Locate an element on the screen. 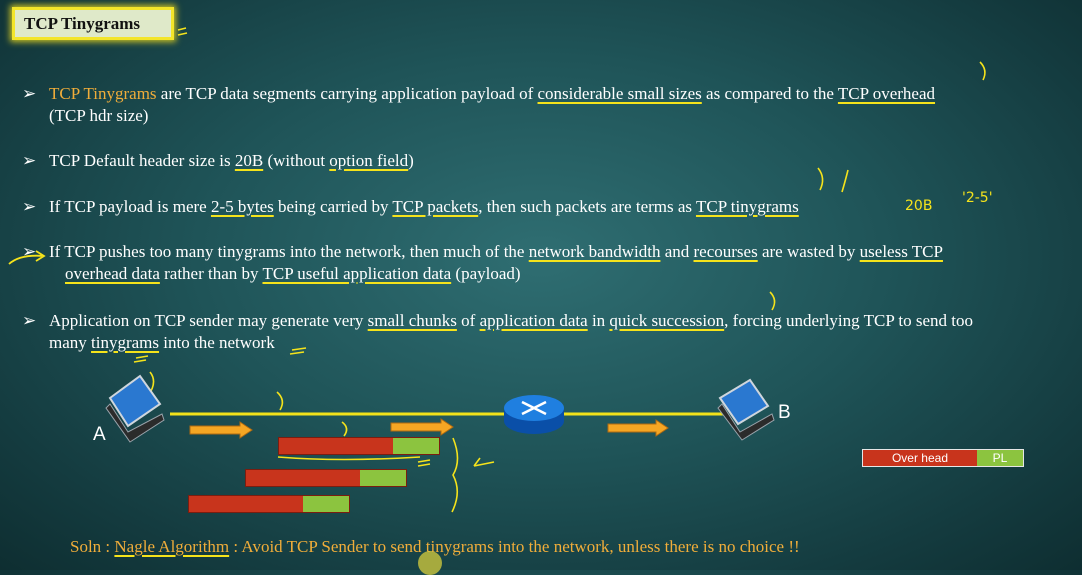  legend-payload: PL is located at coordinates (1000, 458).